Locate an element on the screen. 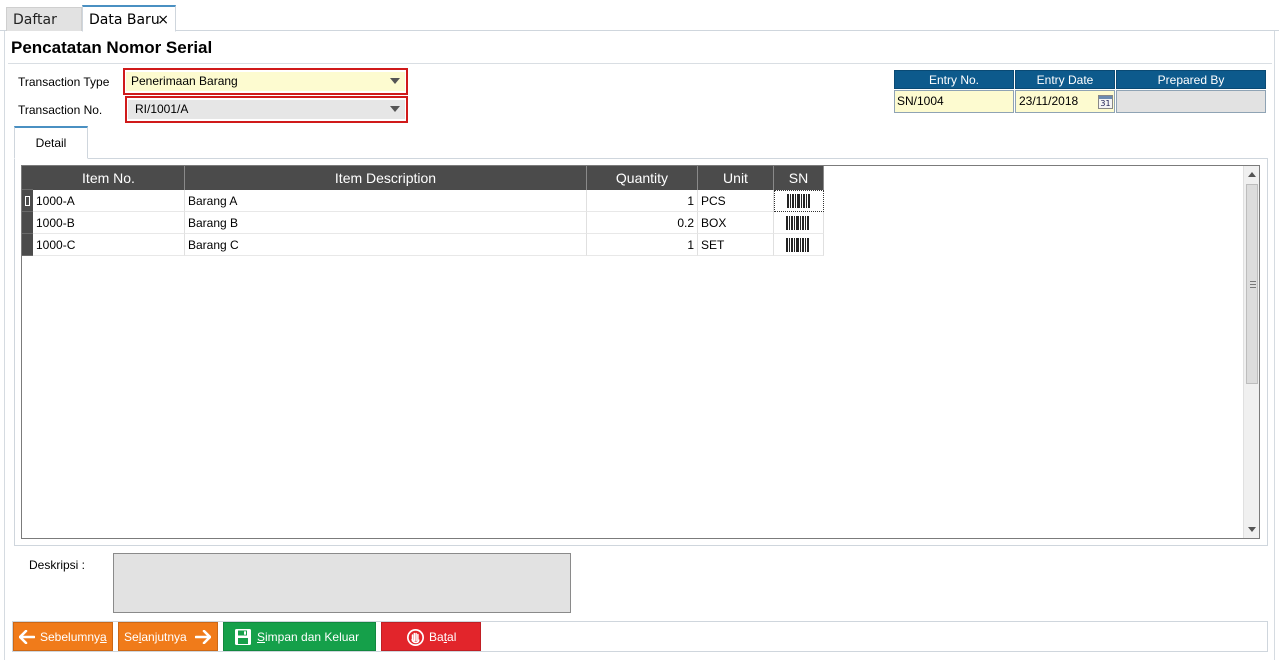 This screenshot has width=1279, height=662. tab-data-baru-label: Data Baru is located at coordinates (124, 20).